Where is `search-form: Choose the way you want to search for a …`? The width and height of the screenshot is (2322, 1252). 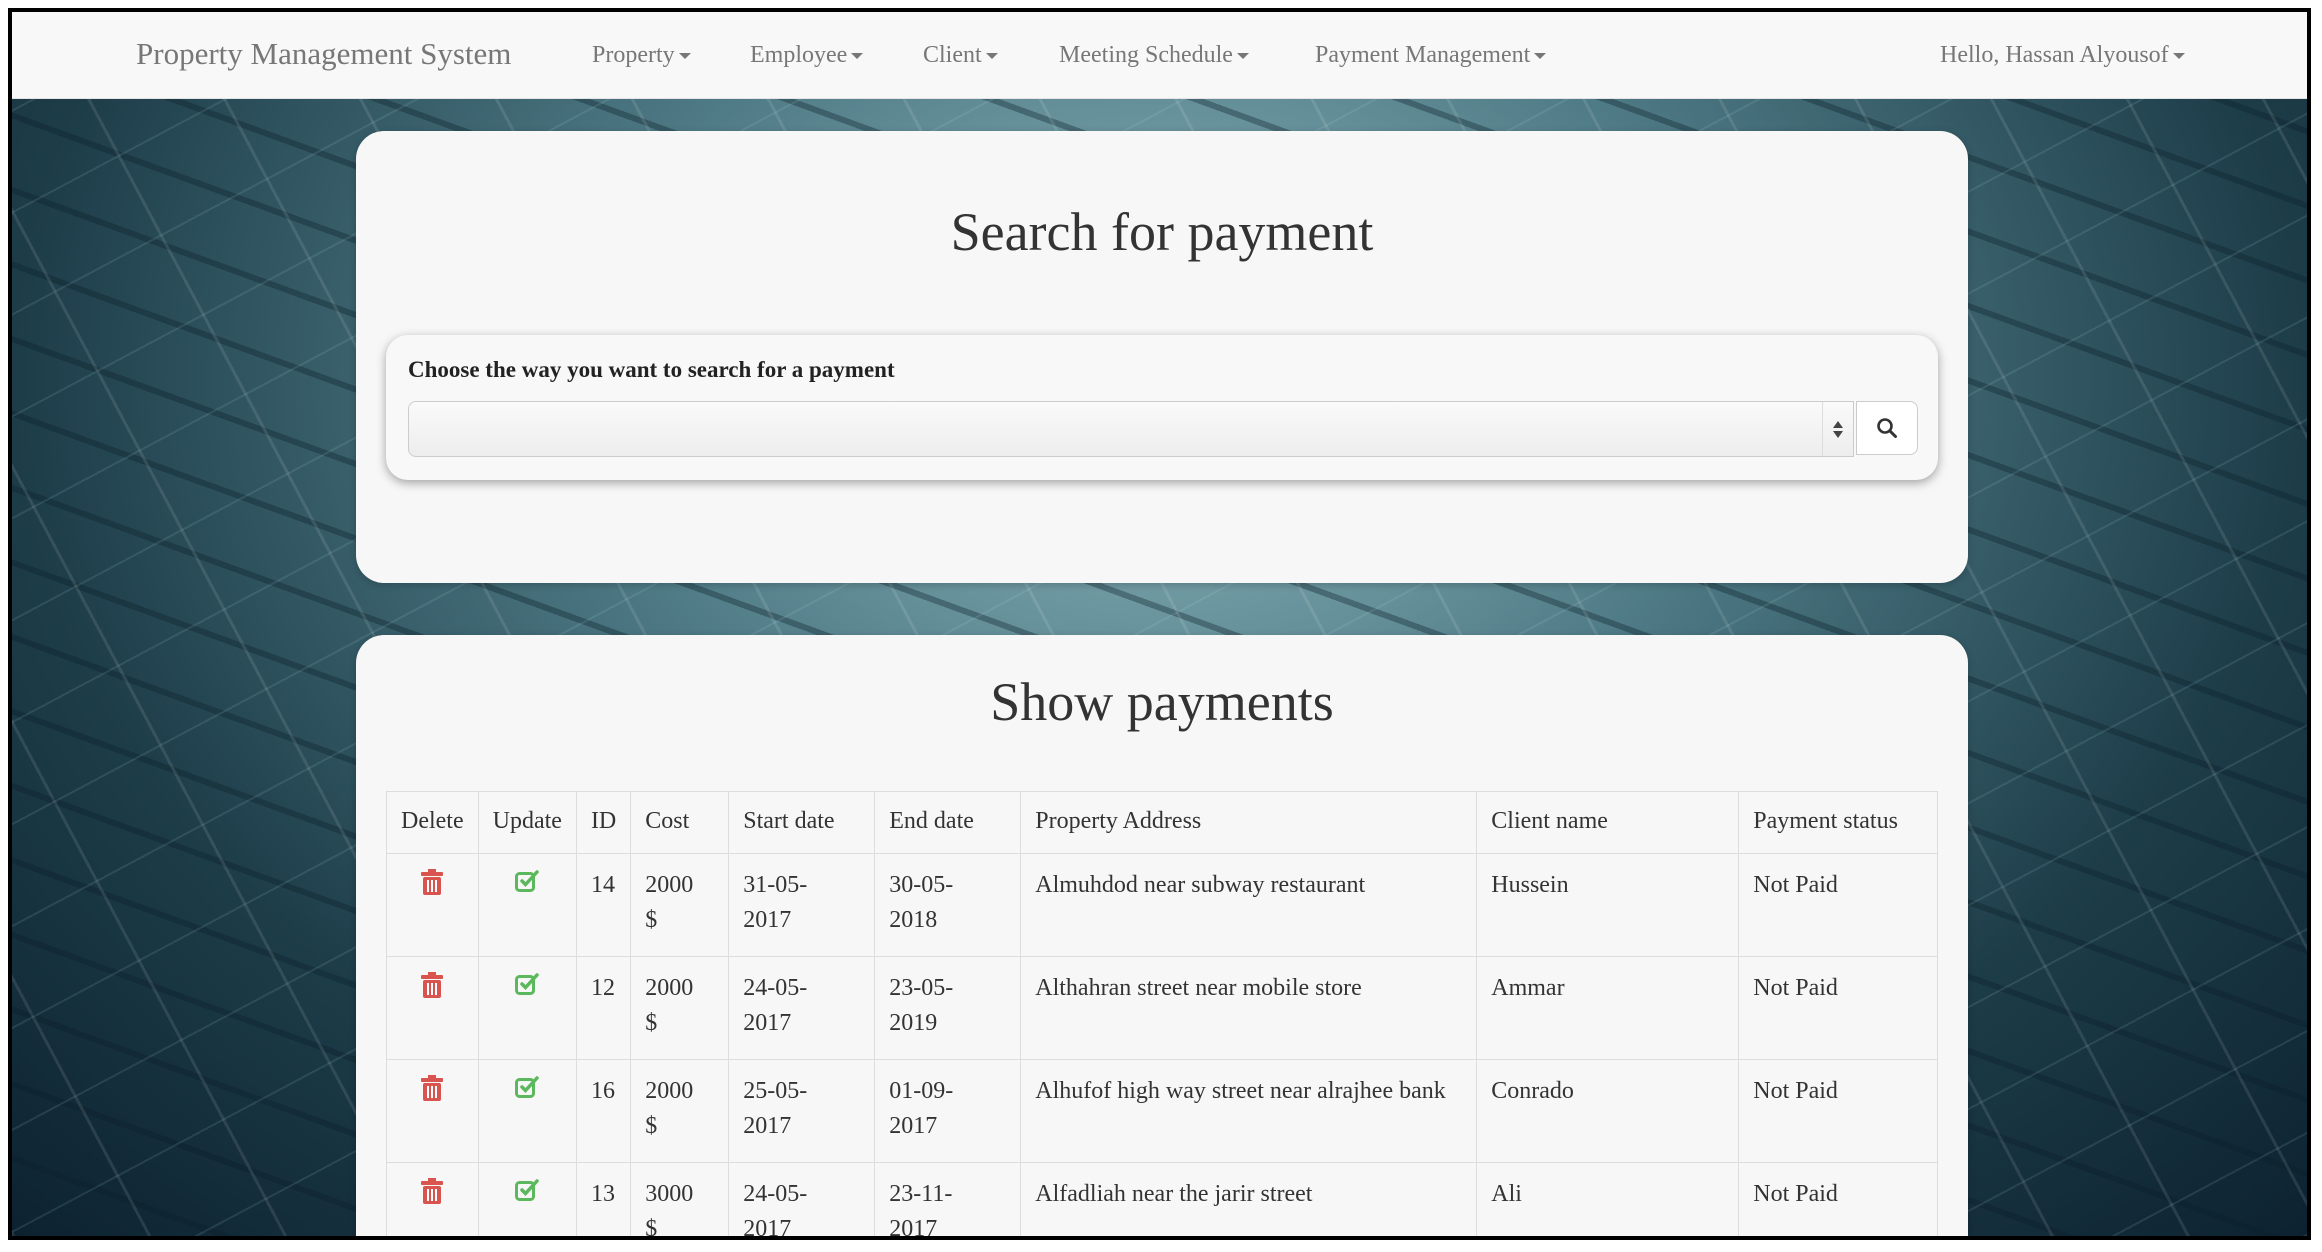 search-form: Choose the way you want to search for a … is located at coordinates (1162, 407).